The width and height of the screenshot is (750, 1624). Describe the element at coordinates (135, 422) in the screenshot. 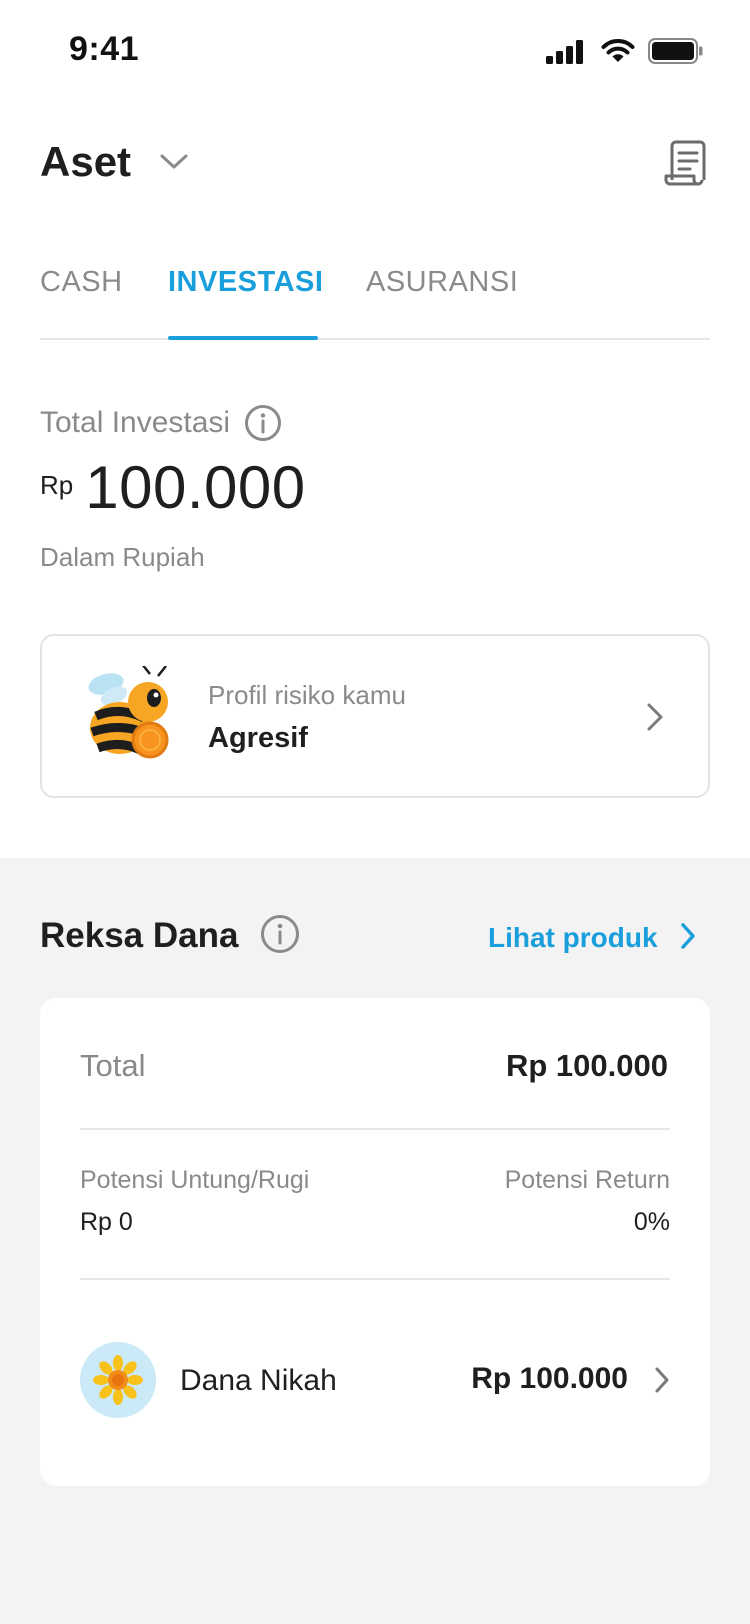

I see `total-investasi-label: Total Investasi` at that location.